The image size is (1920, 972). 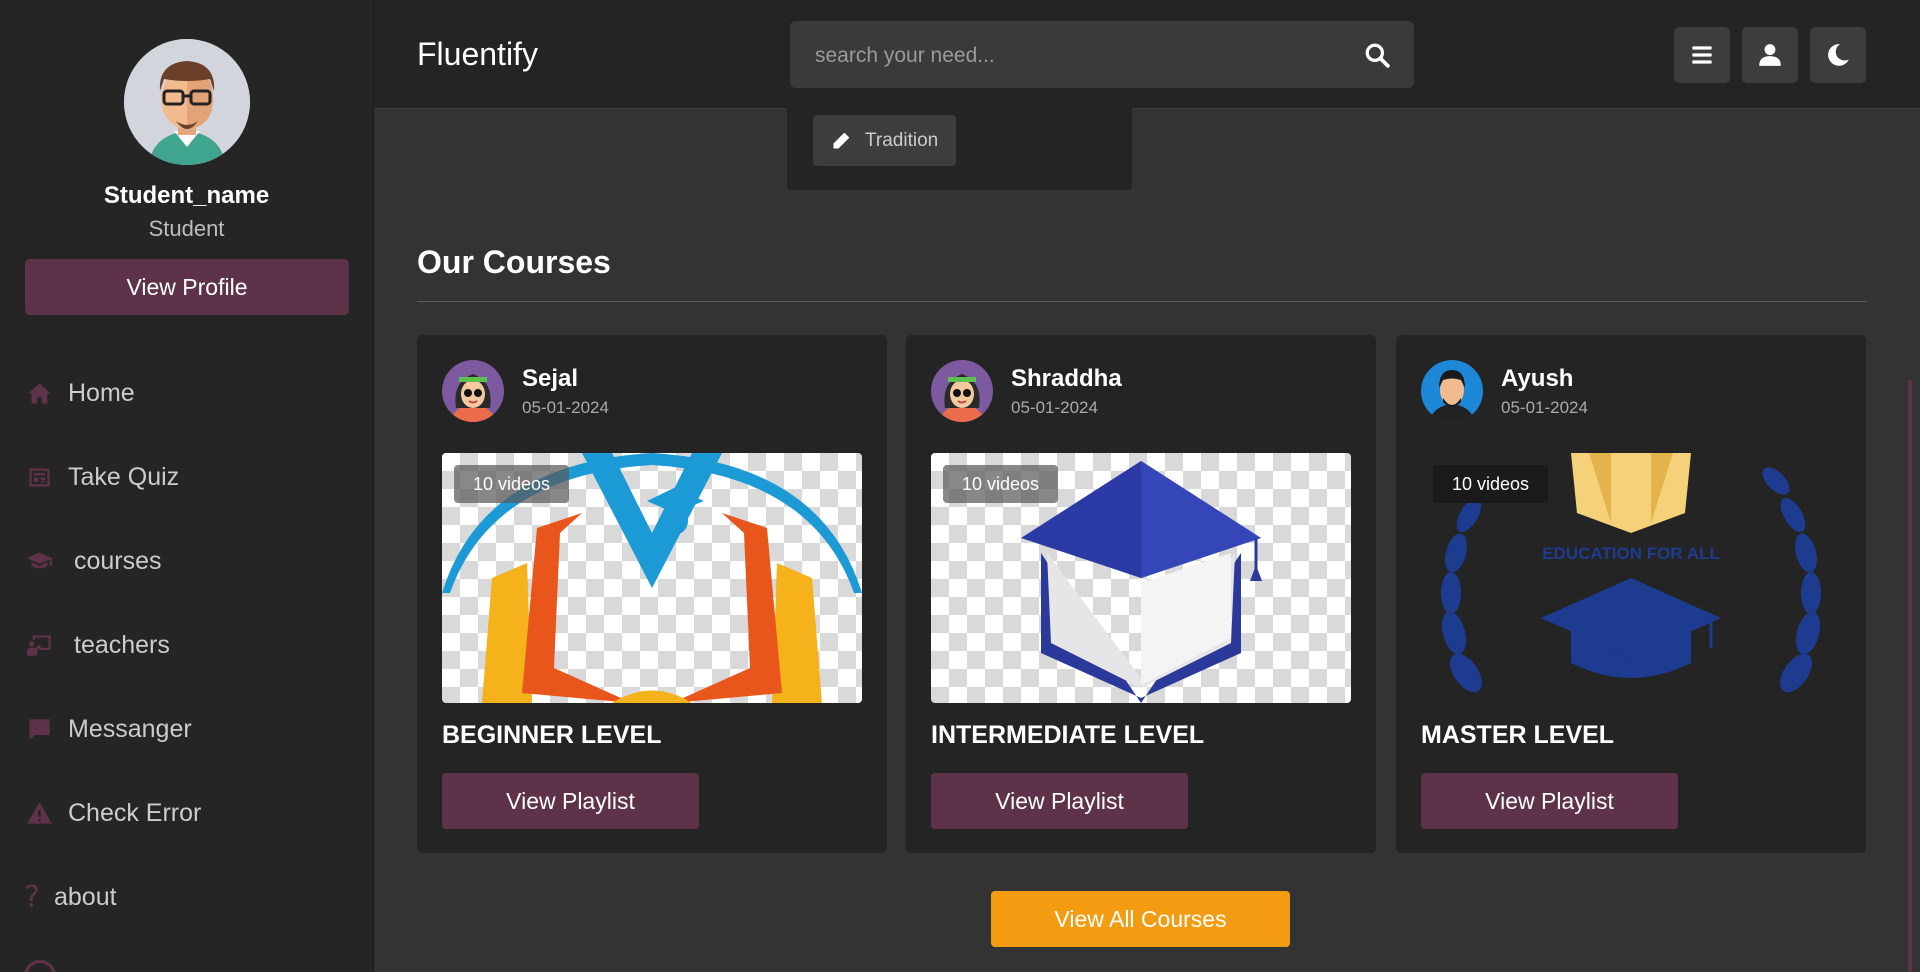 What do you see at coordinates (39, 561) in the screenshot?
I see `graduation-cap-icon` at bounding box center [39, 561].